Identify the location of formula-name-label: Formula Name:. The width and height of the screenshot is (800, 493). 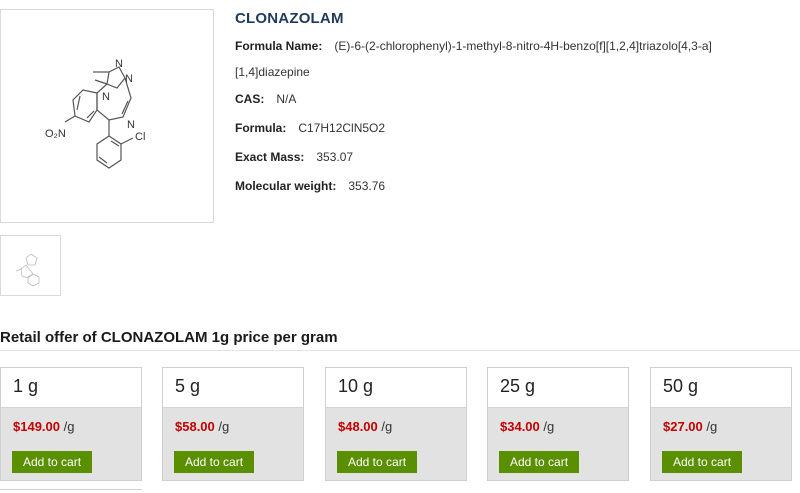
(279, 46).